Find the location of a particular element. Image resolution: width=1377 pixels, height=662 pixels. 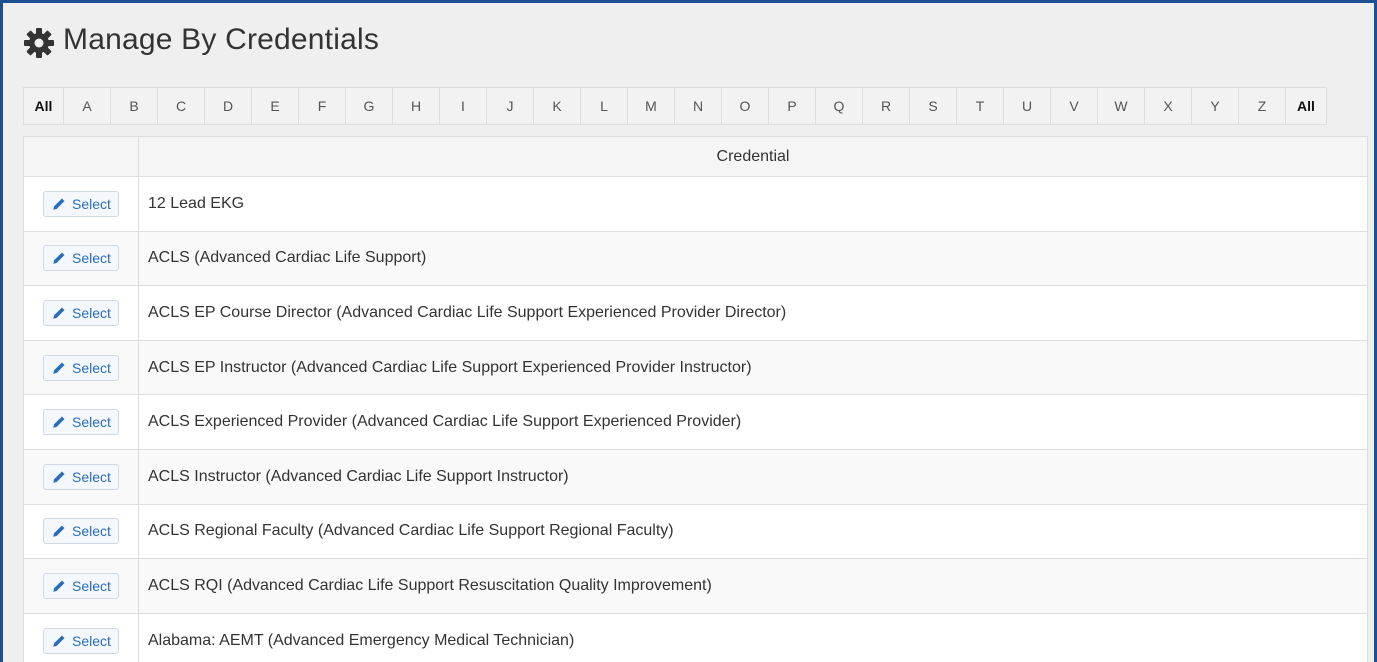

credential-column-header: Credential is located at coordinates (753, 156).